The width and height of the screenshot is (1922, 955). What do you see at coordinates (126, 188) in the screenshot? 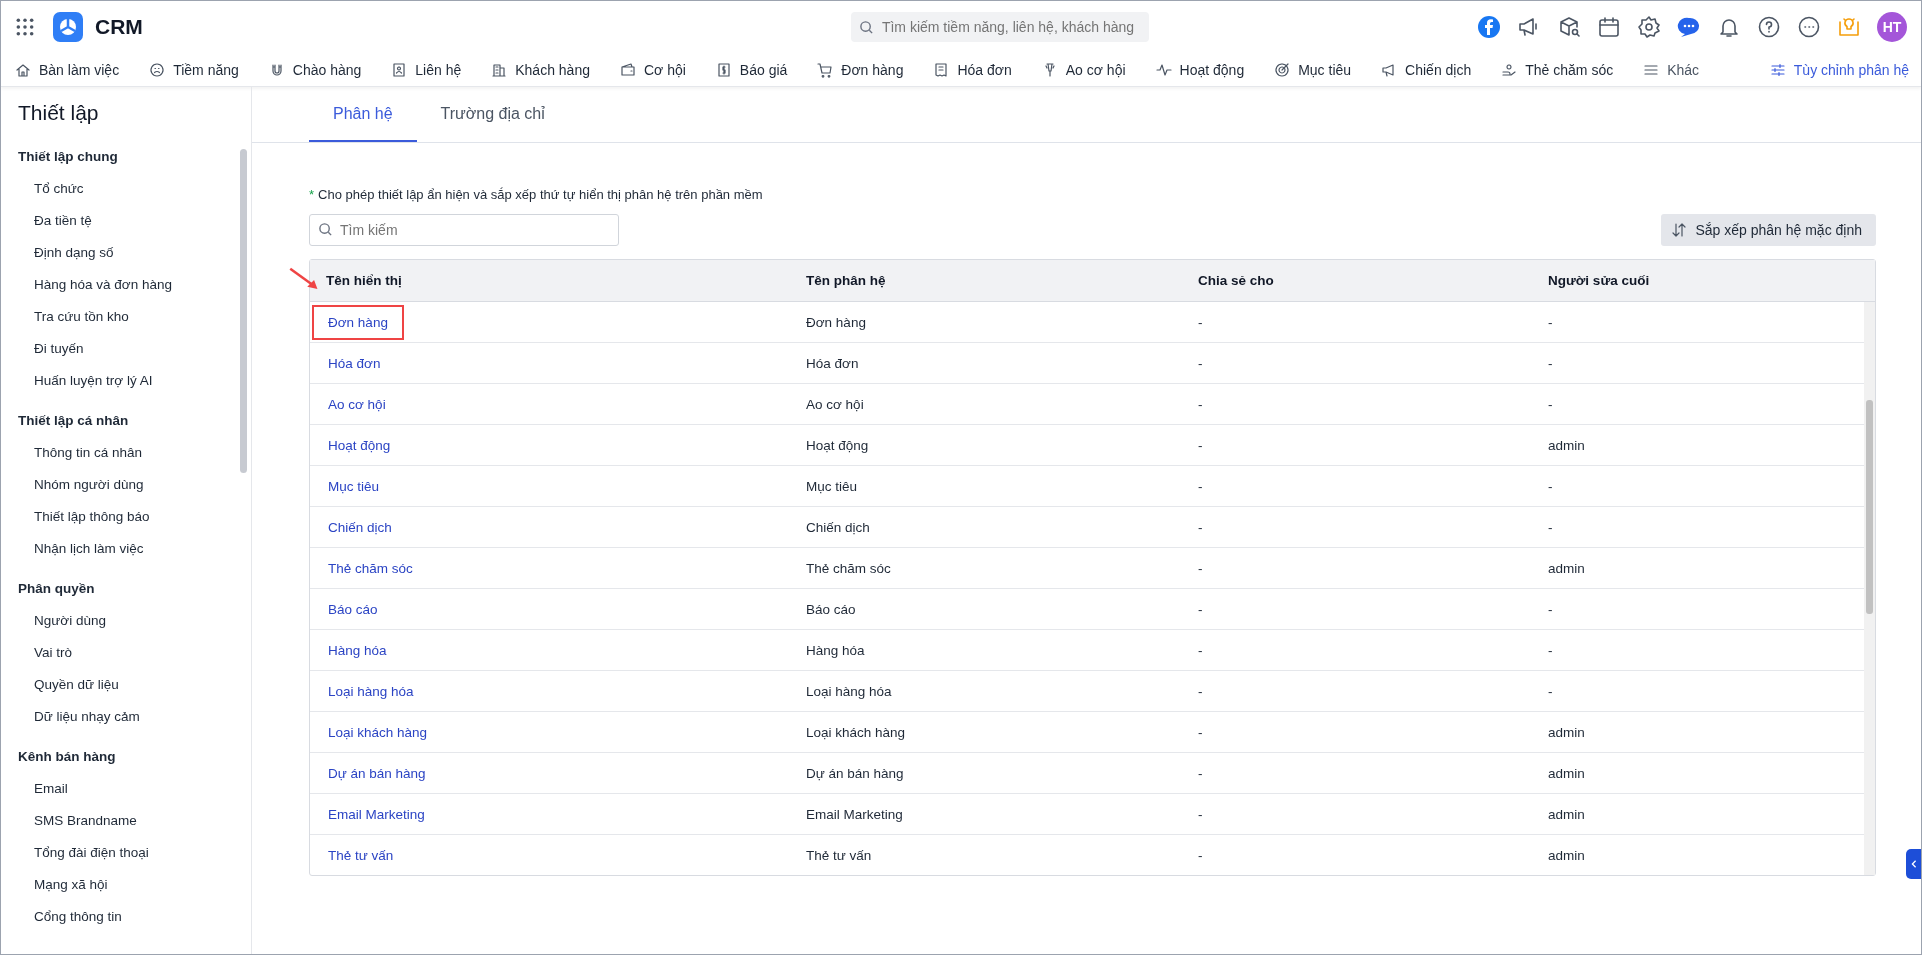
I see `sidebar-item: Tổ chức` at bounding box center [126, 188].